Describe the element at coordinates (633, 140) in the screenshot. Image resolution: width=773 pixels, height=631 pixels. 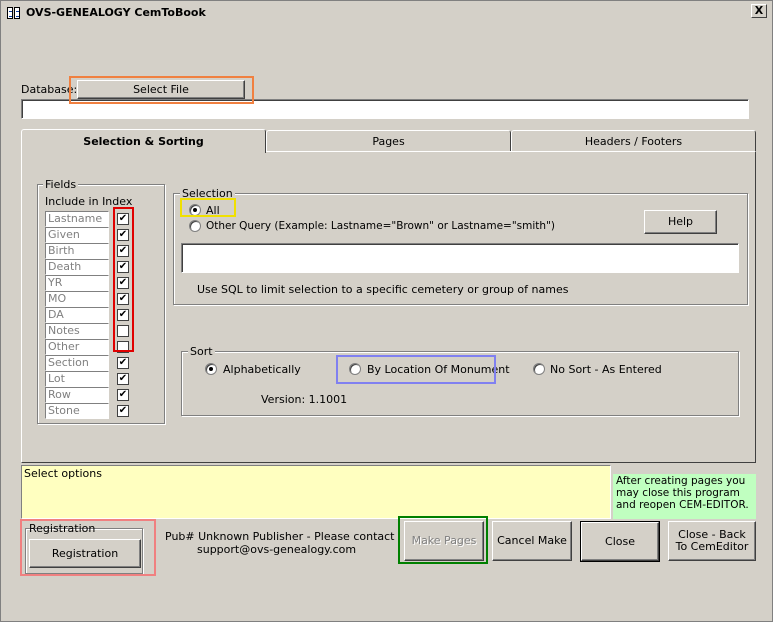
I see `tab-headers-footers: Headers / Footers` at that location.